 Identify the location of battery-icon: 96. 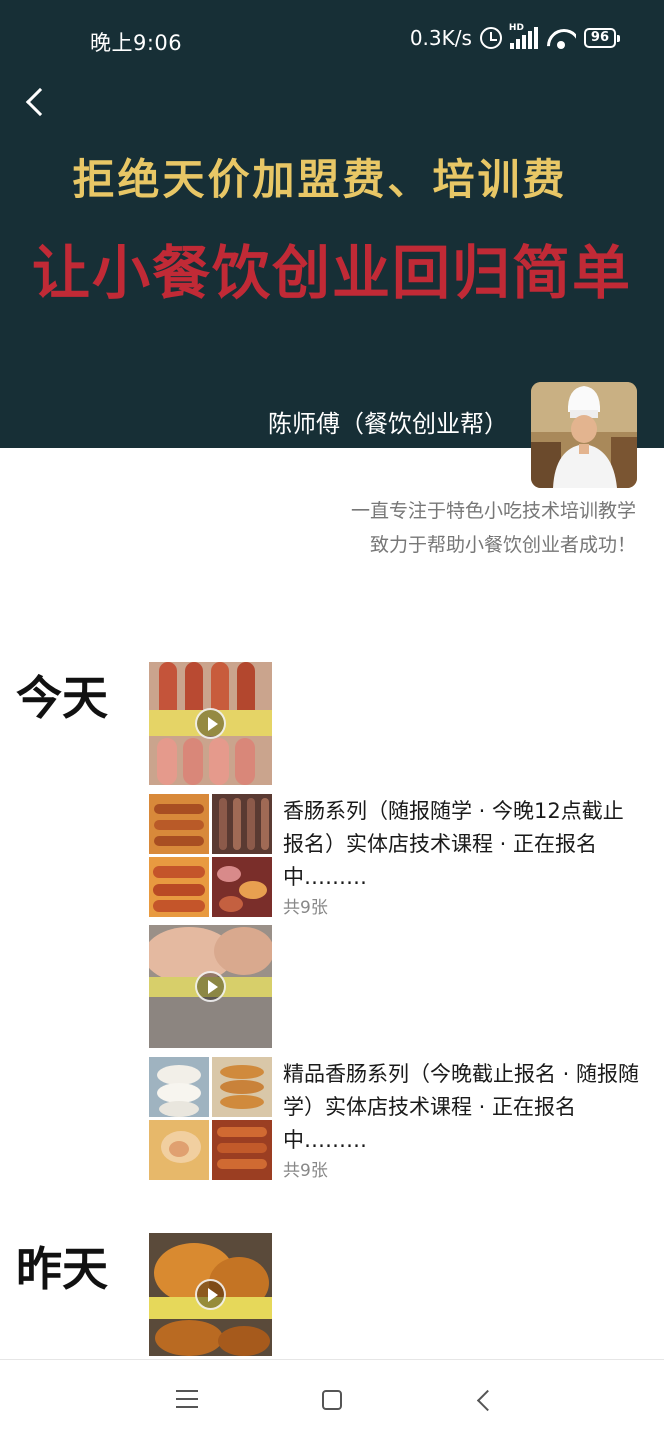
(602, 38).